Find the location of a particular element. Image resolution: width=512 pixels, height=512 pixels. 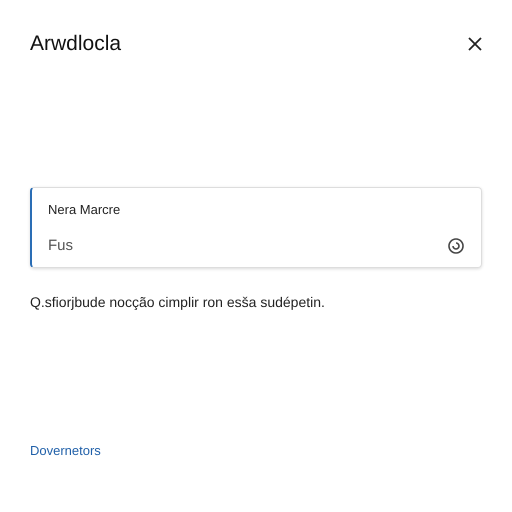

link: Dovernetors is located at coordinates (256, 450).